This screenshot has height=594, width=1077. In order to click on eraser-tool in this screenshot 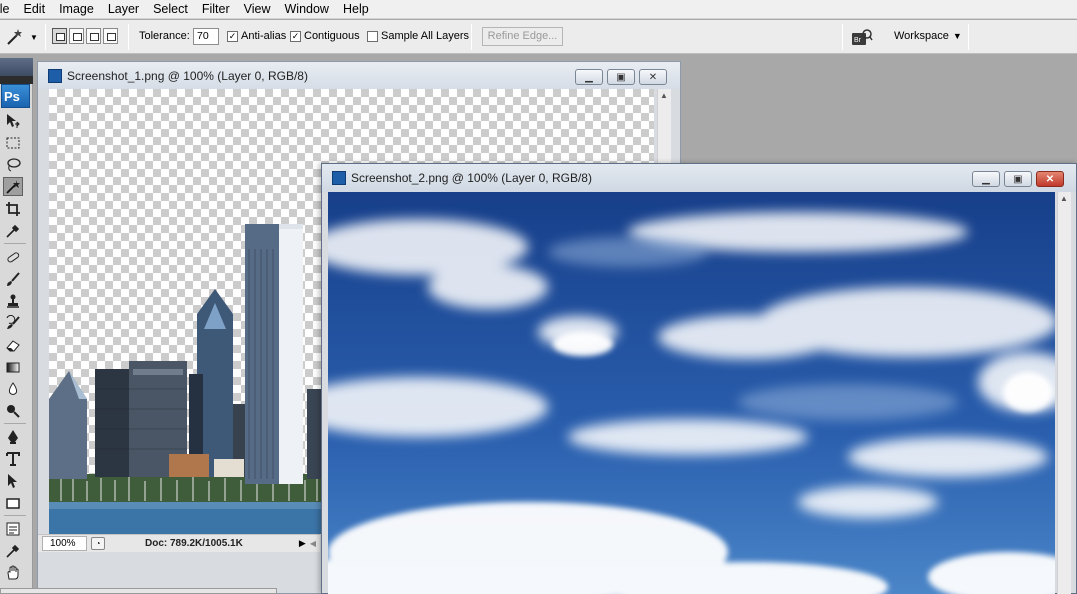, I will do `click(13, 344)`.